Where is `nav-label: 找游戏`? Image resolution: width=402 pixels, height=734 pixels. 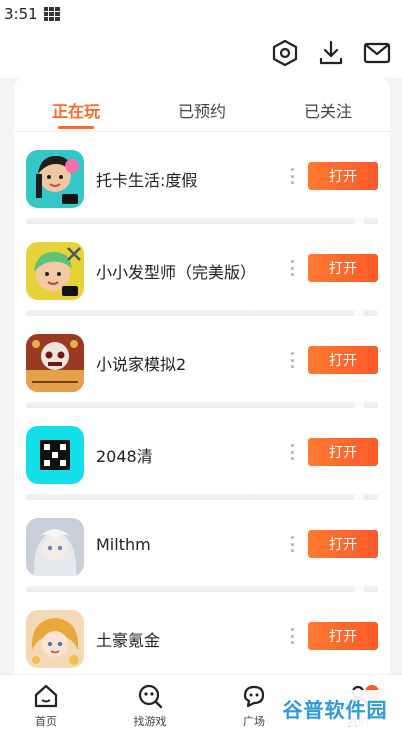 nav-label: 找游戏 is located at coordinates (150, 721).